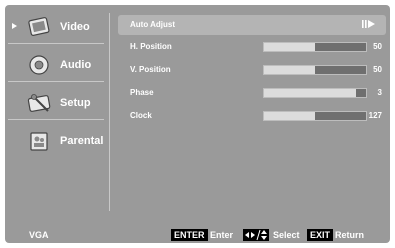  I want to click on clock-row: Clock 127, so click(252, 116).